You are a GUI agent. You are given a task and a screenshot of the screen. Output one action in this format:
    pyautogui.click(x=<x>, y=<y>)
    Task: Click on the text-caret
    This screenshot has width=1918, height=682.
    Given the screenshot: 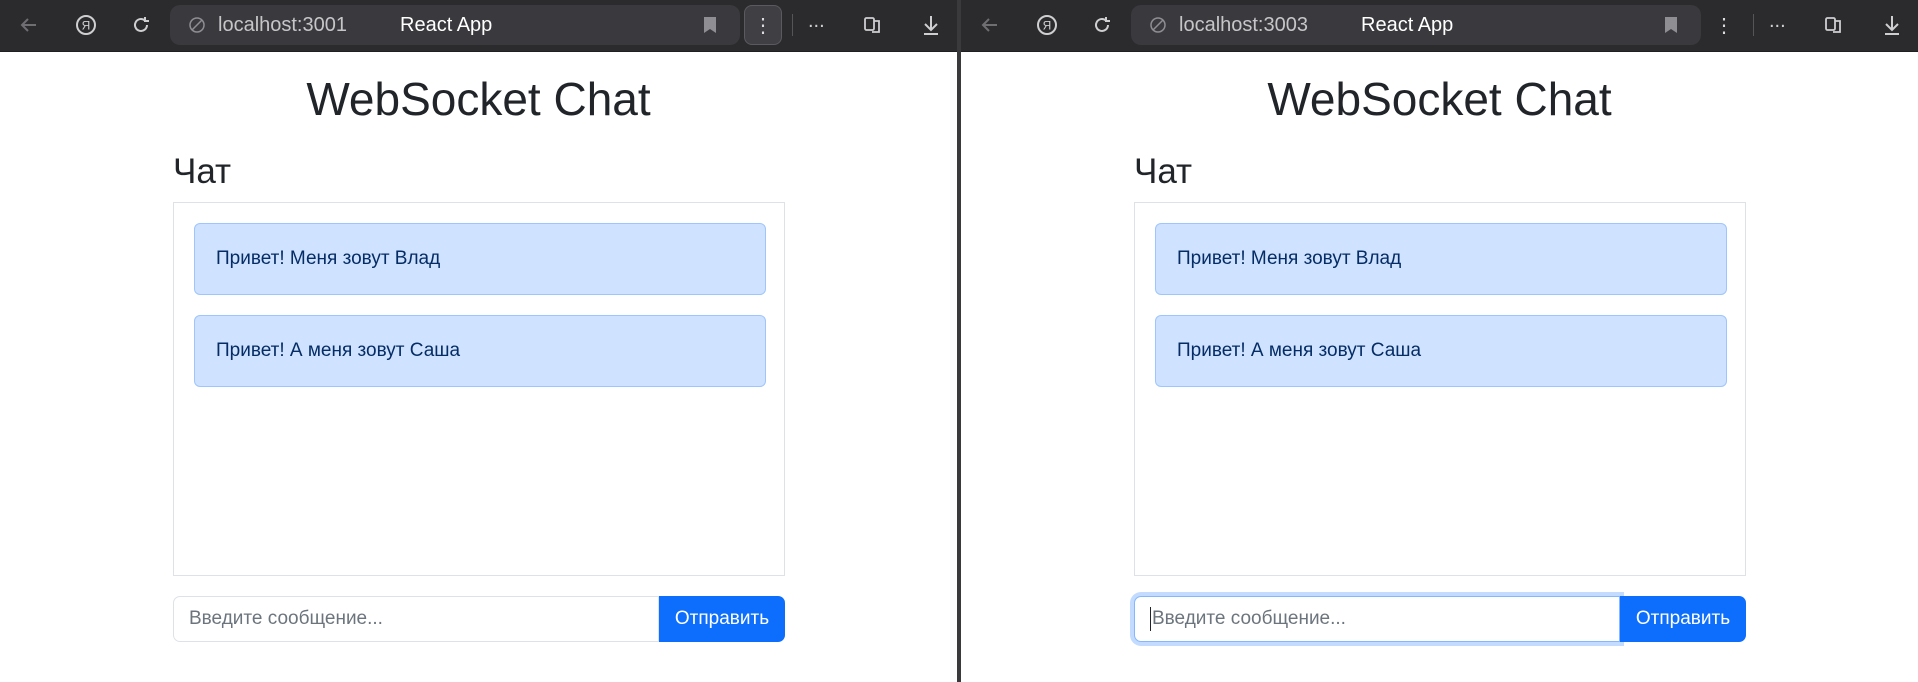 What is the action you would take?
    pyautogui.click(x=1150, y=619)
    